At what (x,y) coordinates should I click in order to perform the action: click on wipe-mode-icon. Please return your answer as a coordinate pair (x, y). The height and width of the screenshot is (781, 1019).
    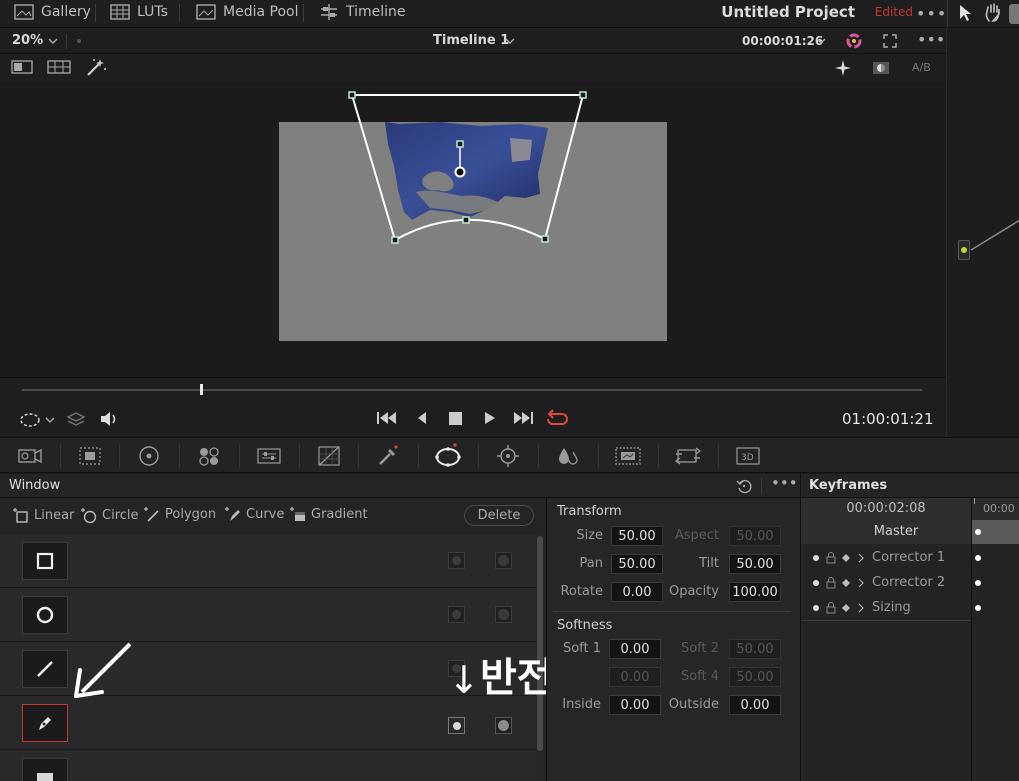
    Looking at the image, I should click on (38, 420).